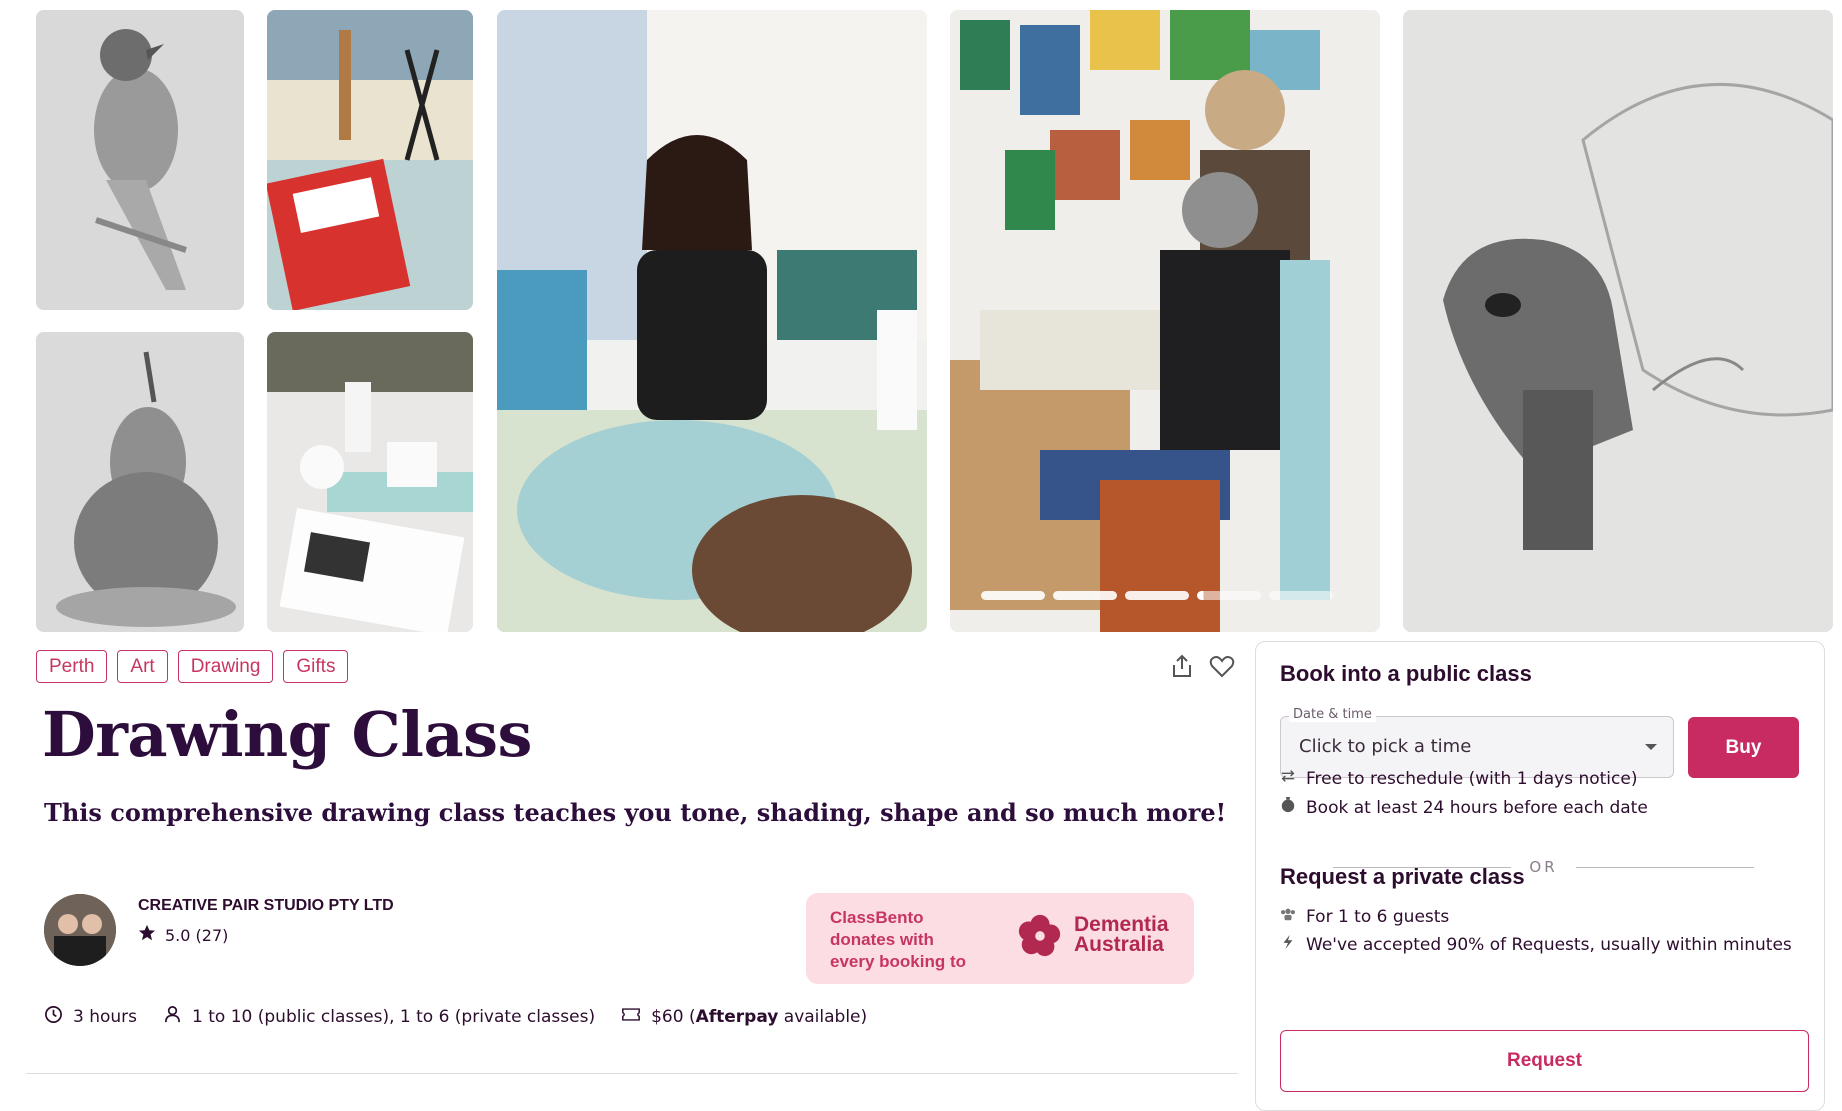 The width and height of the screenshot is (1842, 1111). What do you see at coordinates (316, 666) in the screenshot?
I see `tag-gifts: Gifts` at bounding box center [316, 666].